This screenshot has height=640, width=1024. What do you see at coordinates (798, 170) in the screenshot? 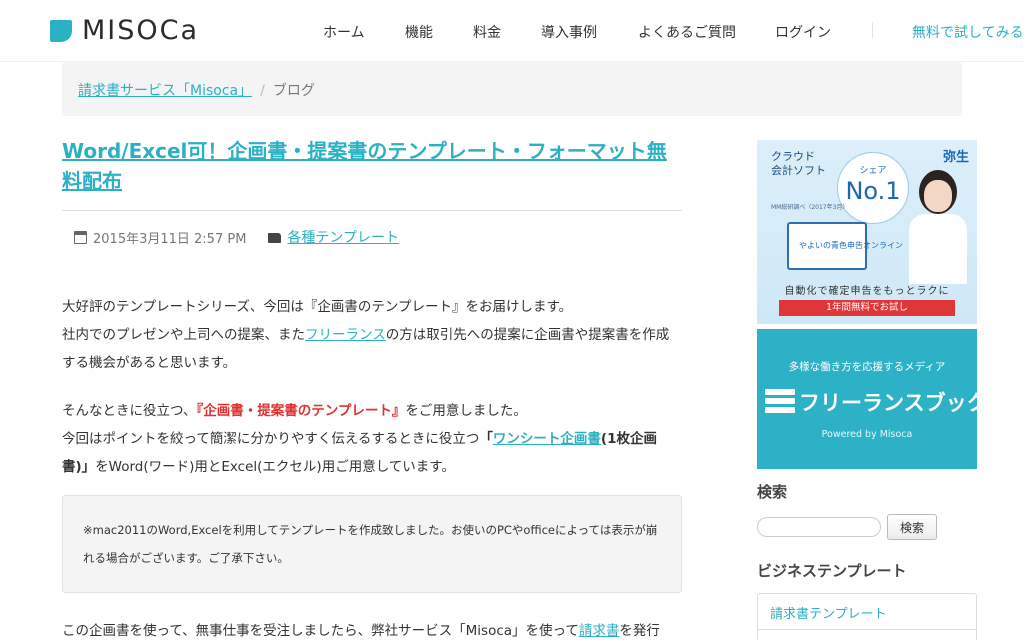
I see `ad-product-text: 会計ソフト` at bounding box center [798, 170].